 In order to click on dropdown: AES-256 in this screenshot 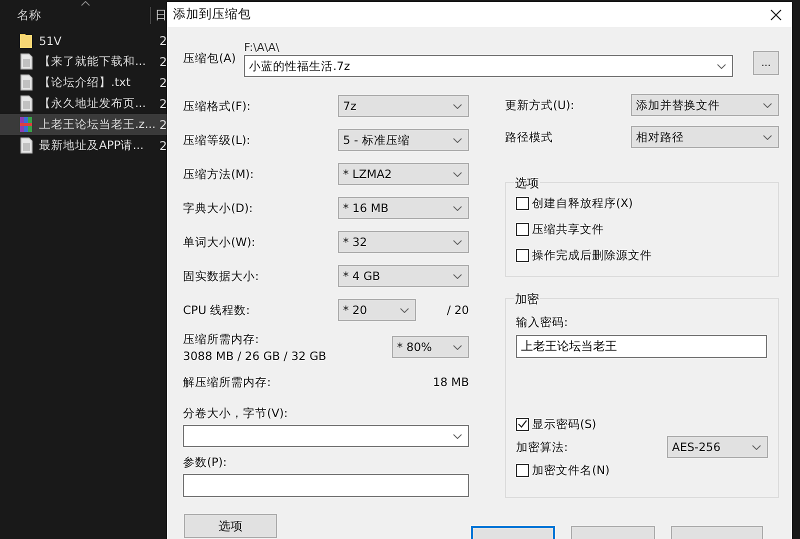, I will do `click(717, 447)`.